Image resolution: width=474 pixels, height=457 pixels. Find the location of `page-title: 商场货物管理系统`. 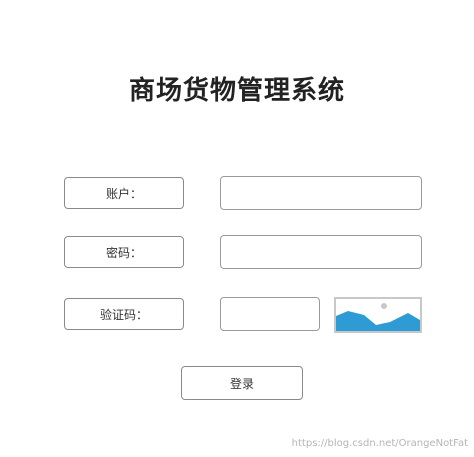

page-title: 商场货物管理系统 is located at coordinates (236, 91).